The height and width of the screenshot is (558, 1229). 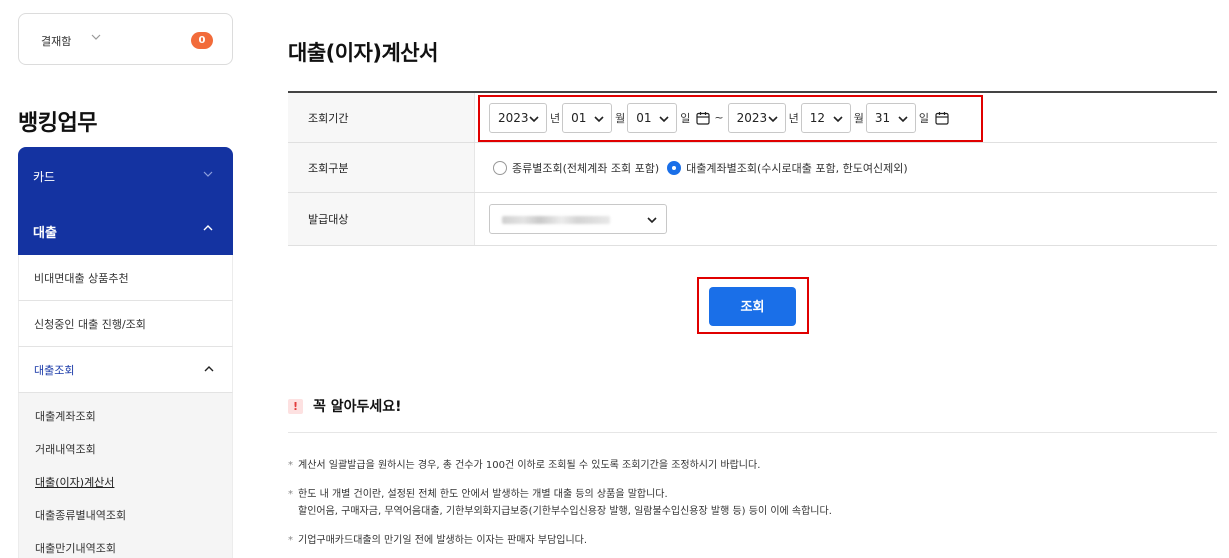 I want to click on payment-box: 결재함 0, so click(x=125, y=39).